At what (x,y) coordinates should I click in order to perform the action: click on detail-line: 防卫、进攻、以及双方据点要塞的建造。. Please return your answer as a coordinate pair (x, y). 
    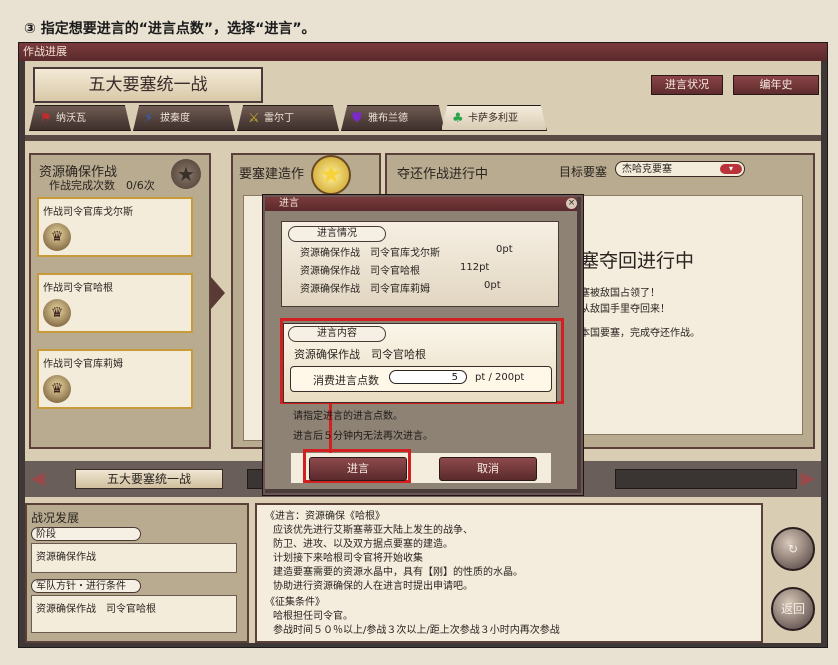
    Looking at the image, I should click on (363, 544).